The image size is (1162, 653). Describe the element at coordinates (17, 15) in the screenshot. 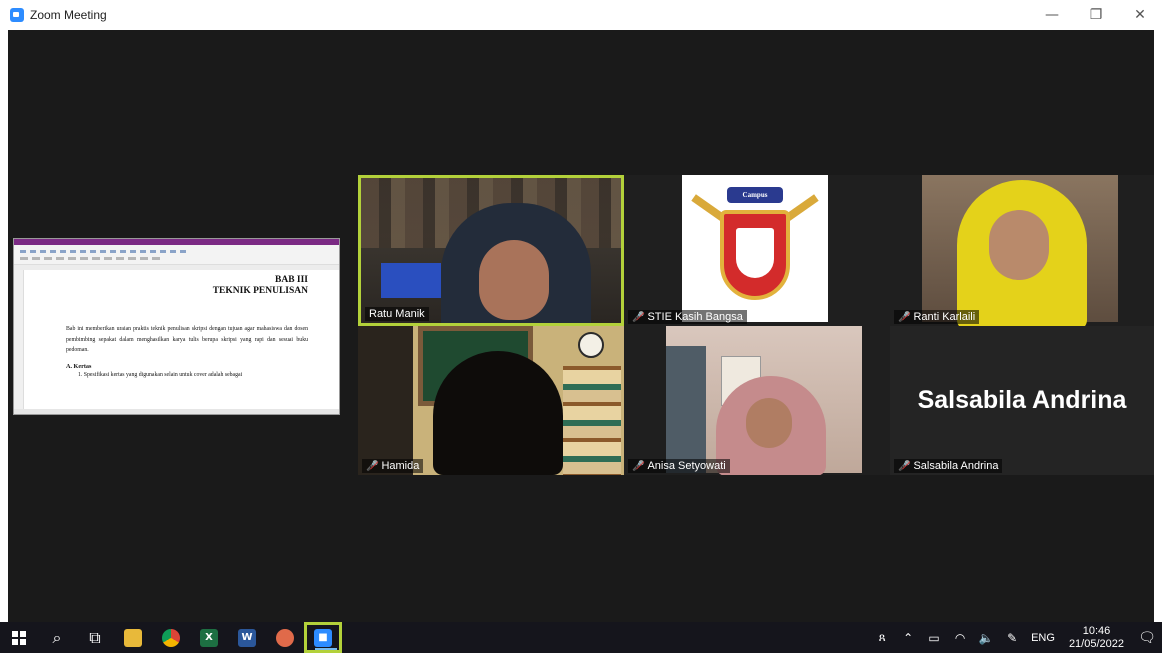

I see `zoom-app-icon` at that location.